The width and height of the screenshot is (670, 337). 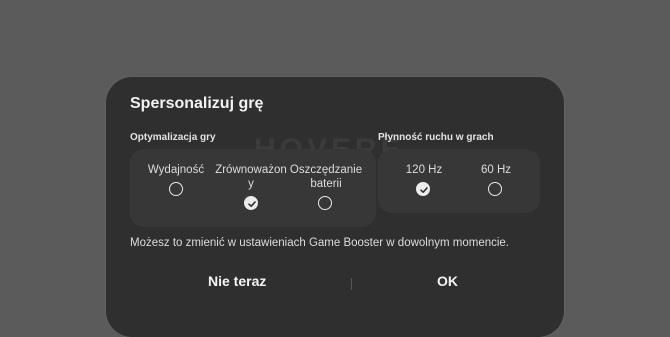 I want to click on ok-button: OK, so click(x=447, y=281).